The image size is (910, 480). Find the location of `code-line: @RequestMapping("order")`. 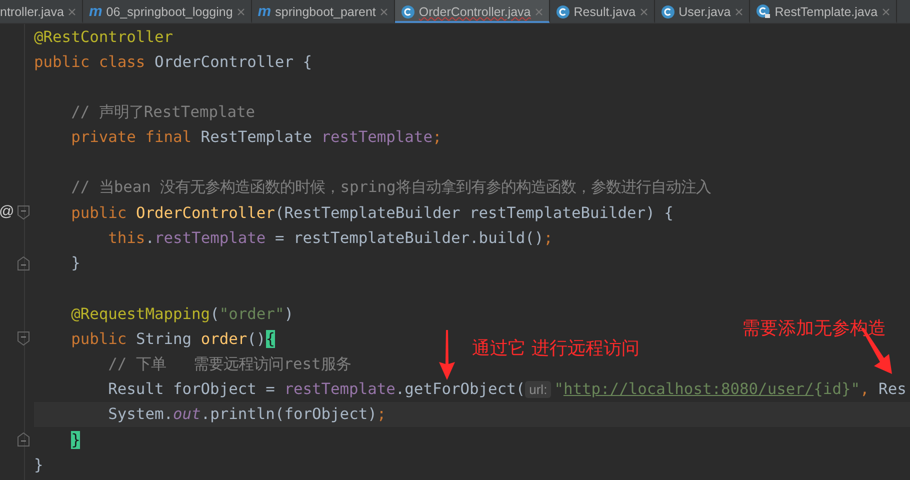

code-line: @RequestMapping("order") is located at coordinates (182, 313).